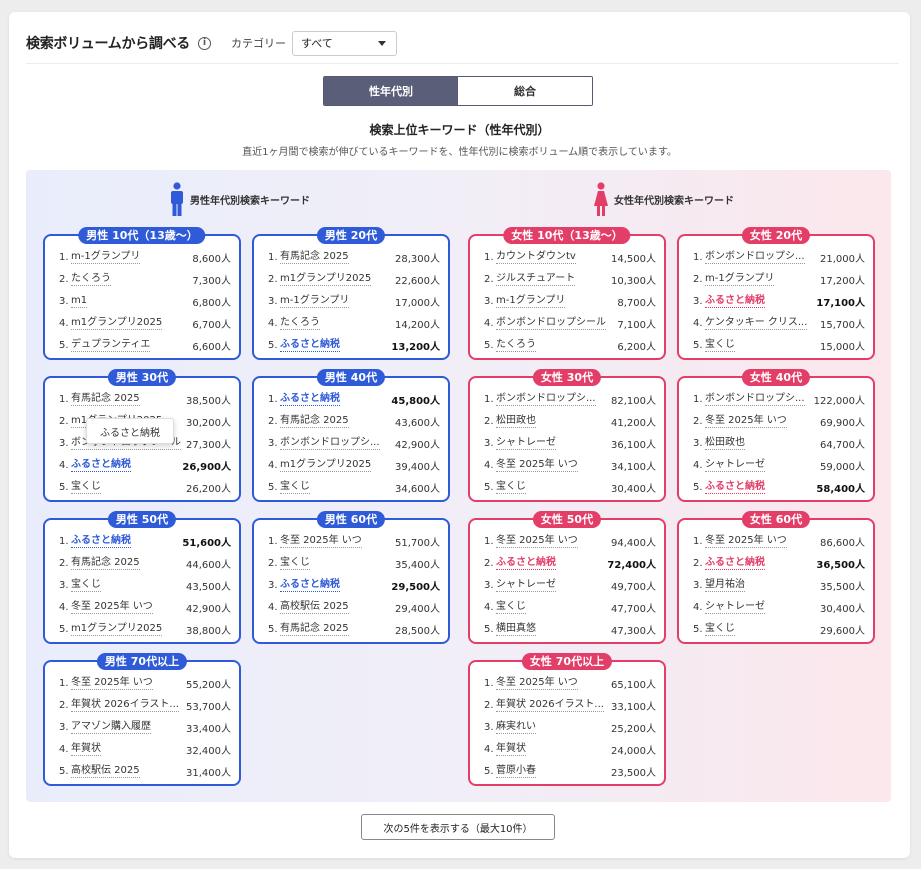  Describe the element at coordinates (516, 771) in the screenshot. I see `keyword-link: 菅原小春` at that location.